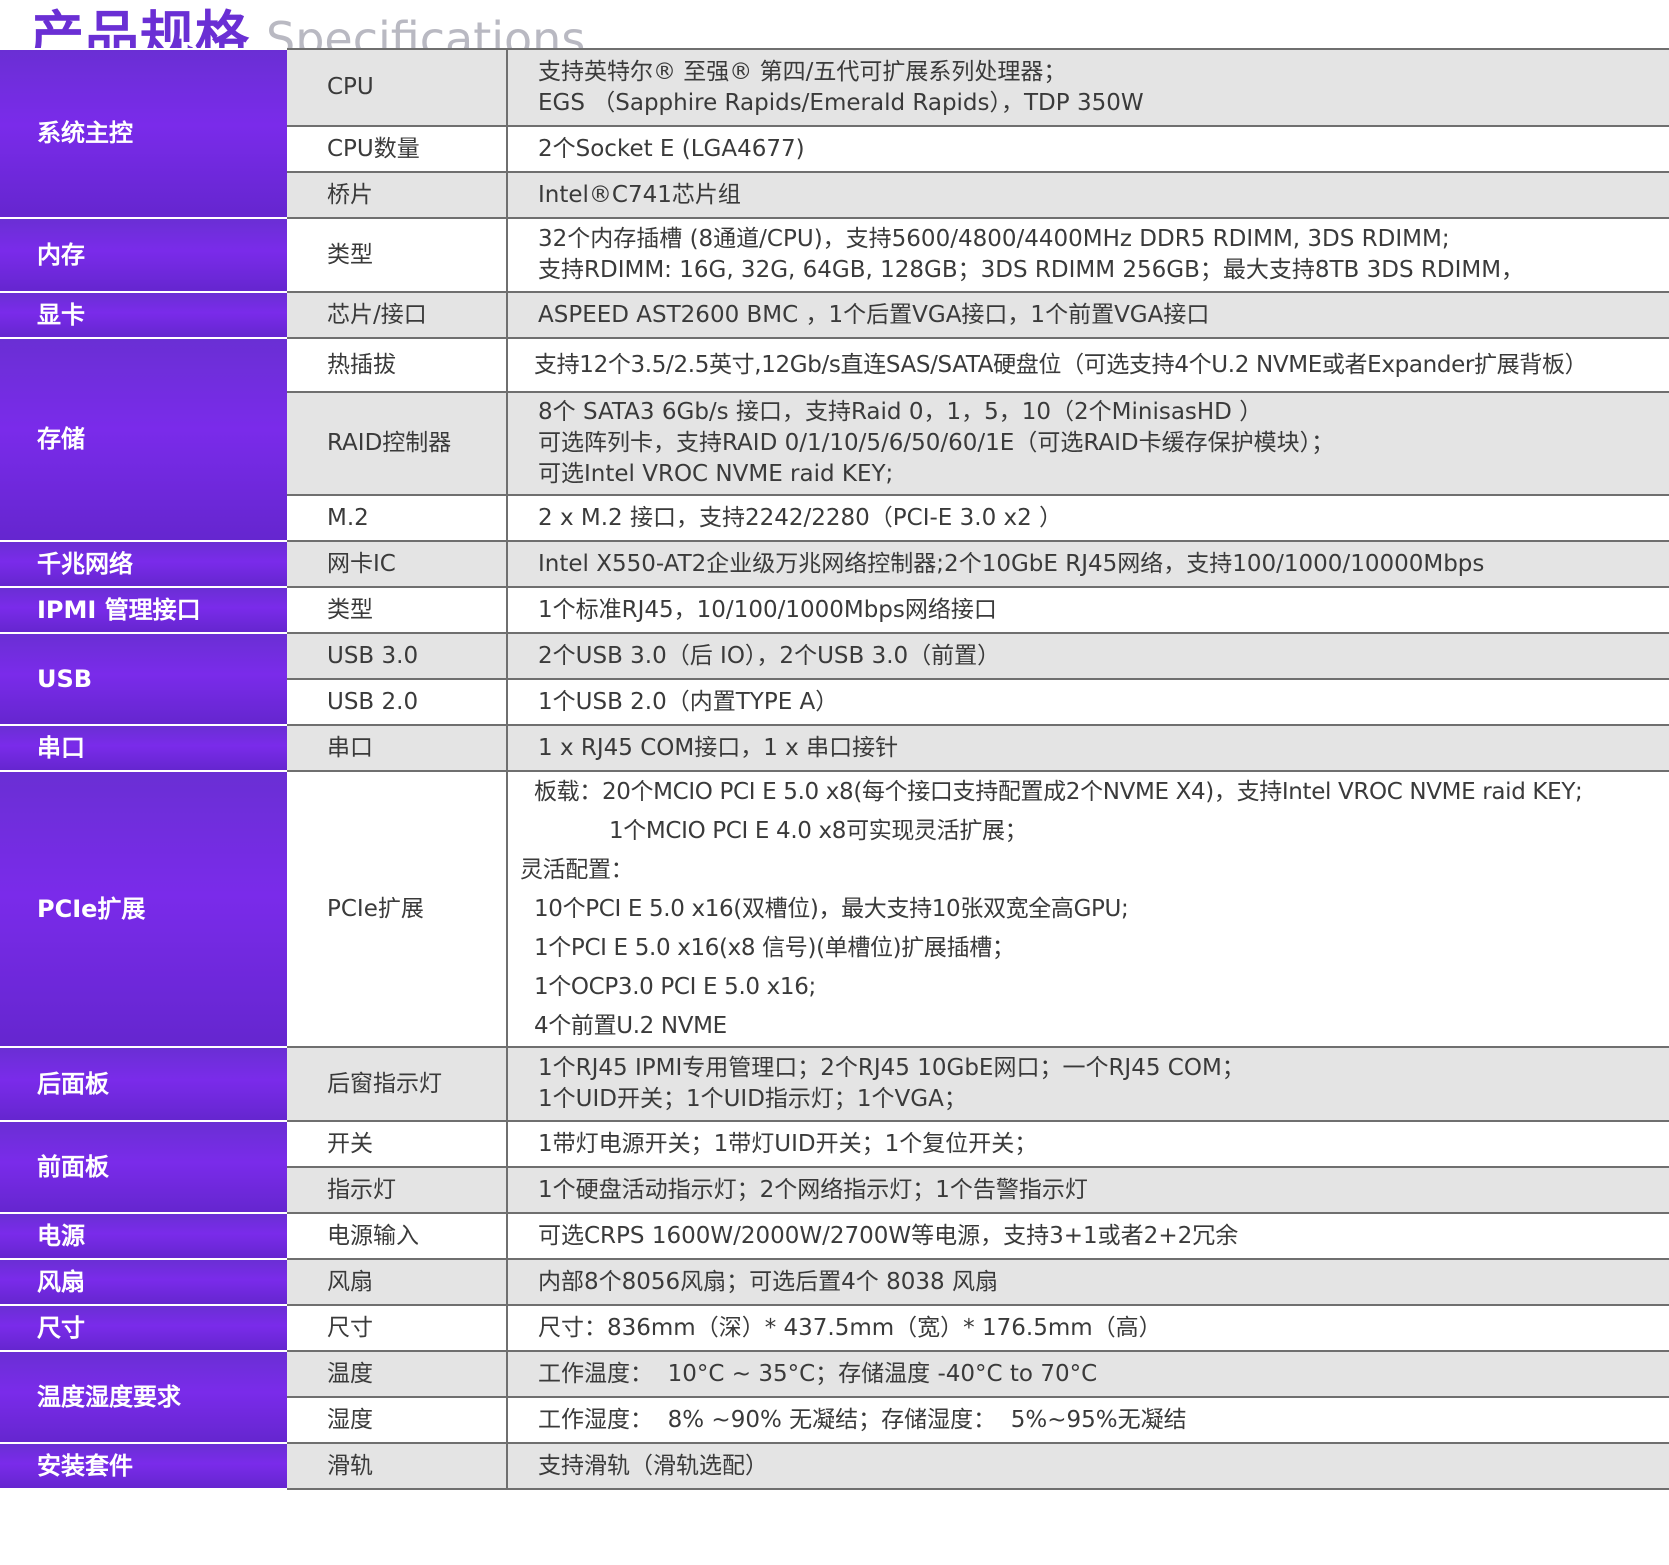 Image resolution: width=1669 pixels, height=1565 pixels. Describe the element at coordinates (397, 315) in the screenshot. I see `sub-cell: 芯片/接口` at that location.